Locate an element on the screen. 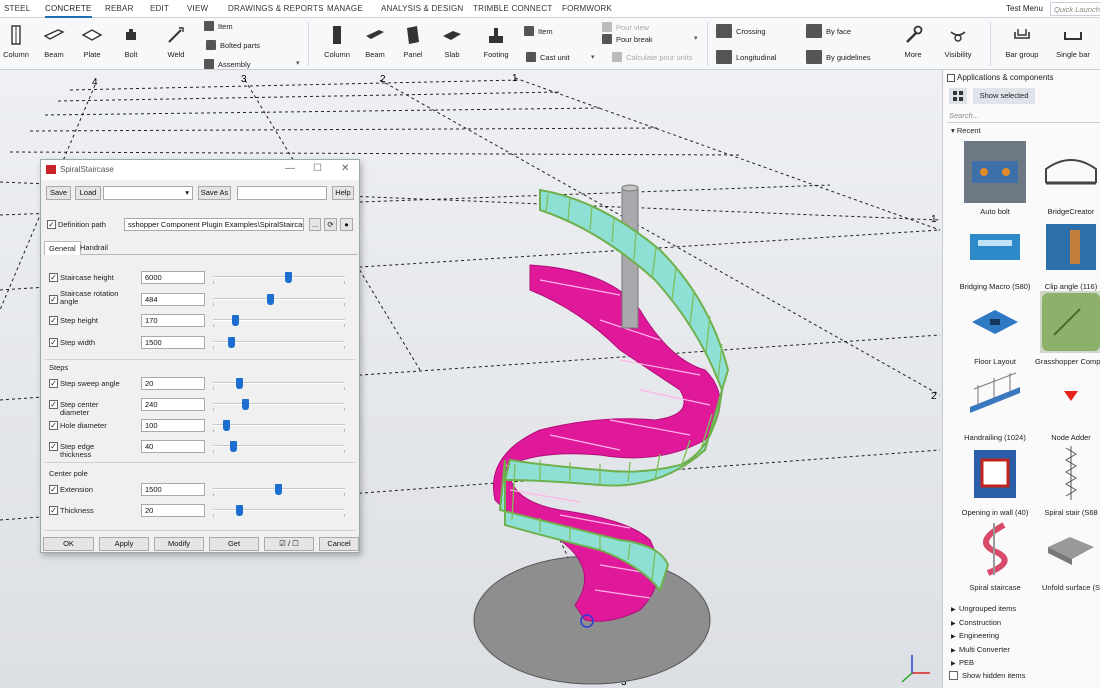 Image resolution: width=1100 pixels, height=688 pixels. tab-drawings-reports: DRAWINGS & REPORTS is located at coordinates (276, 8).